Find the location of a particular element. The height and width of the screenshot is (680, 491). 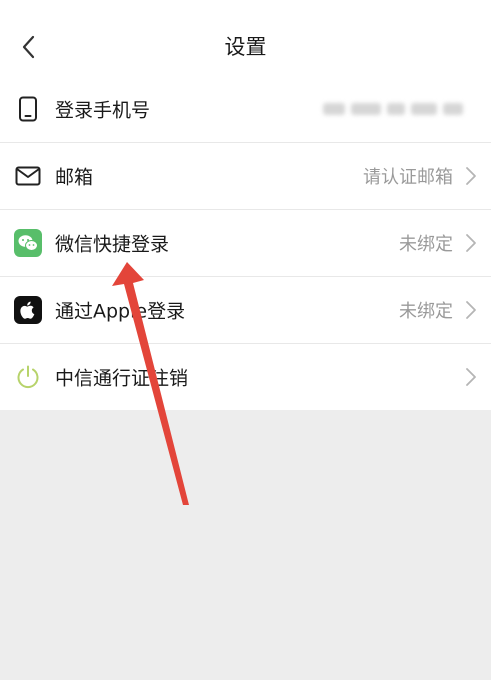

phone-icon is located at coordinates (28, 109).